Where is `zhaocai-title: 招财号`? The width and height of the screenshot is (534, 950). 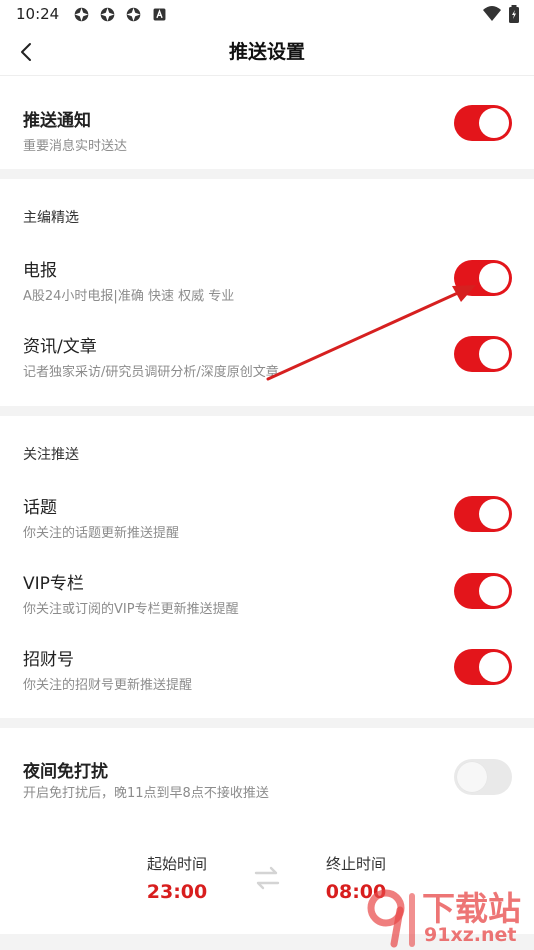
zhaocai-title: 招财号 is located at coordinates (48, 660).